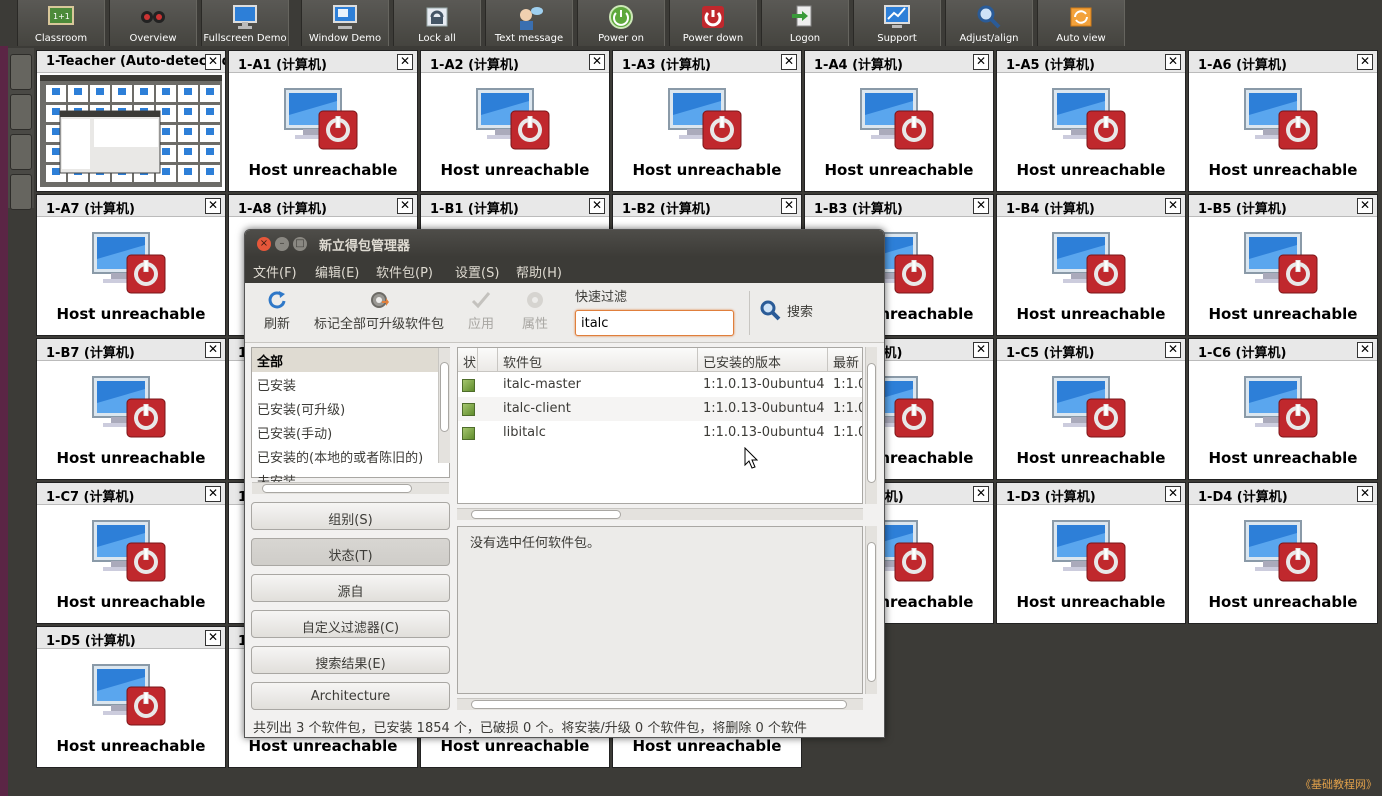 Image resolution: width=1382 pixels, height=796 pixels. I want to click on client-tile: 1-A5 (计算机) ✕ Host unreachable, so click(1091, 121).